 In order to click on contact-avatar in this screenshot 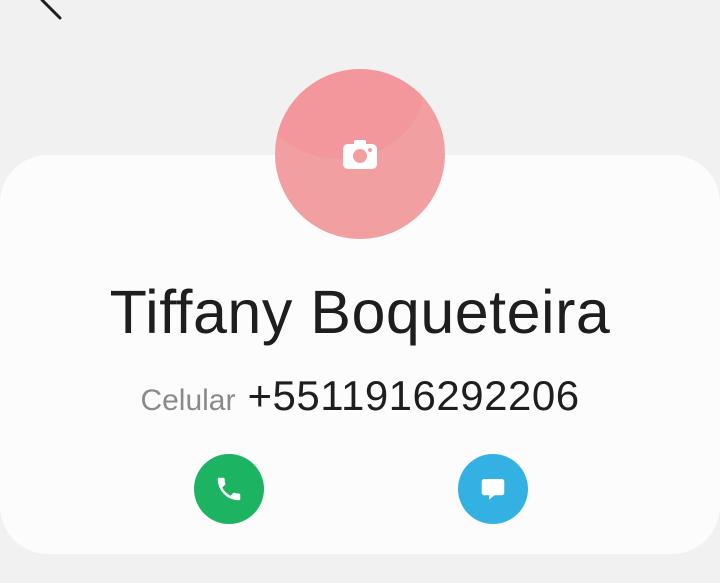, I will do `click(360, 154)`.